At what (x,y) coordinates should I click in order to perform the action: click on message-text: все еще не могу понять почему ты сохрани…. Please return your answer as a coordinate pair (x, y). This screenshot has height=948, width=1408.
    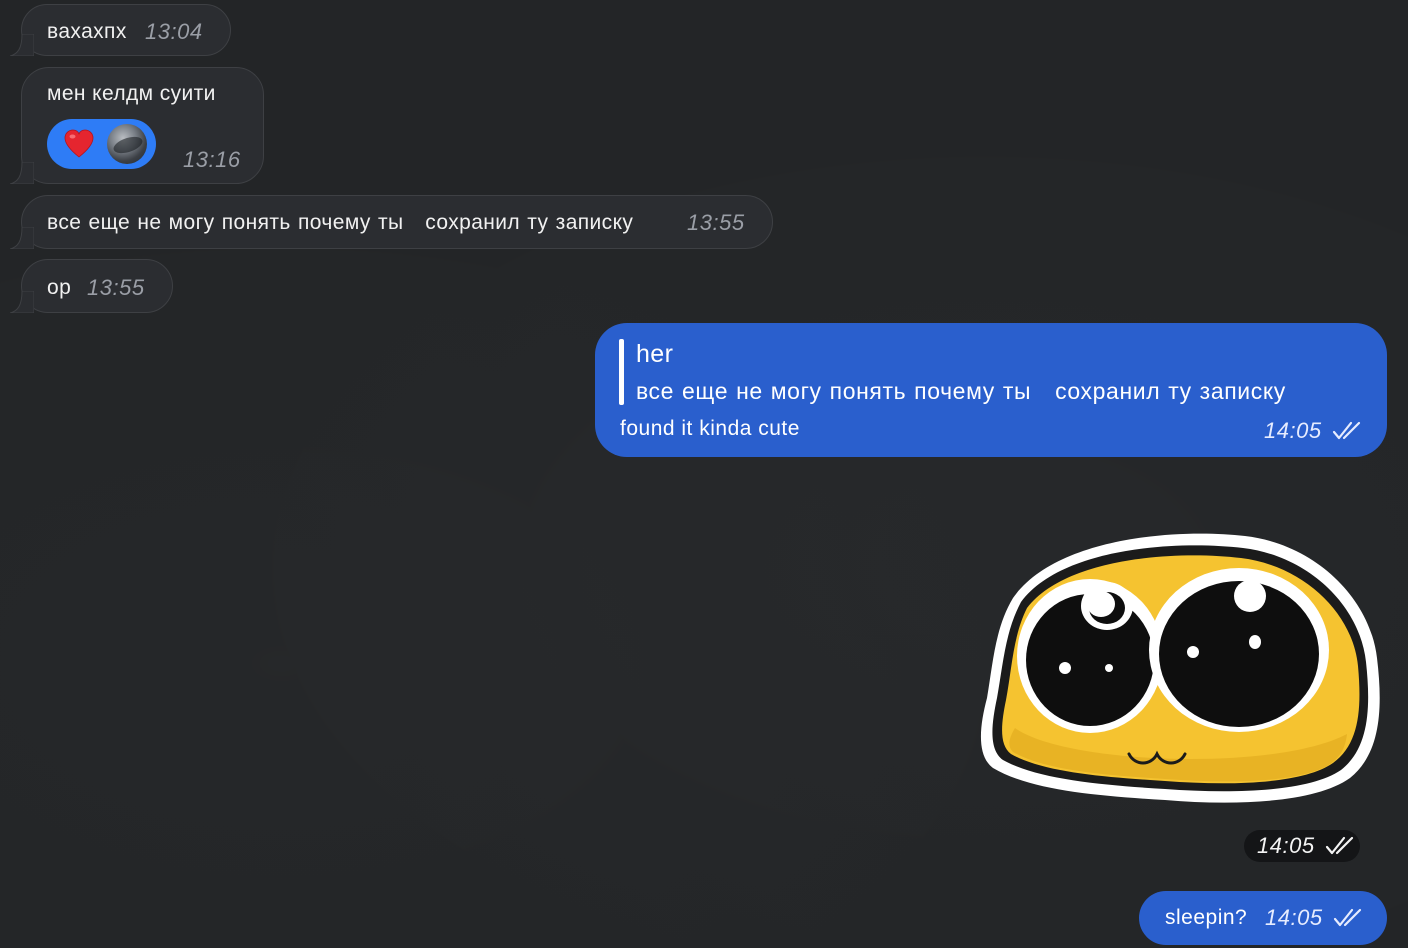
    Looking at the image, I should click on (340, 222).